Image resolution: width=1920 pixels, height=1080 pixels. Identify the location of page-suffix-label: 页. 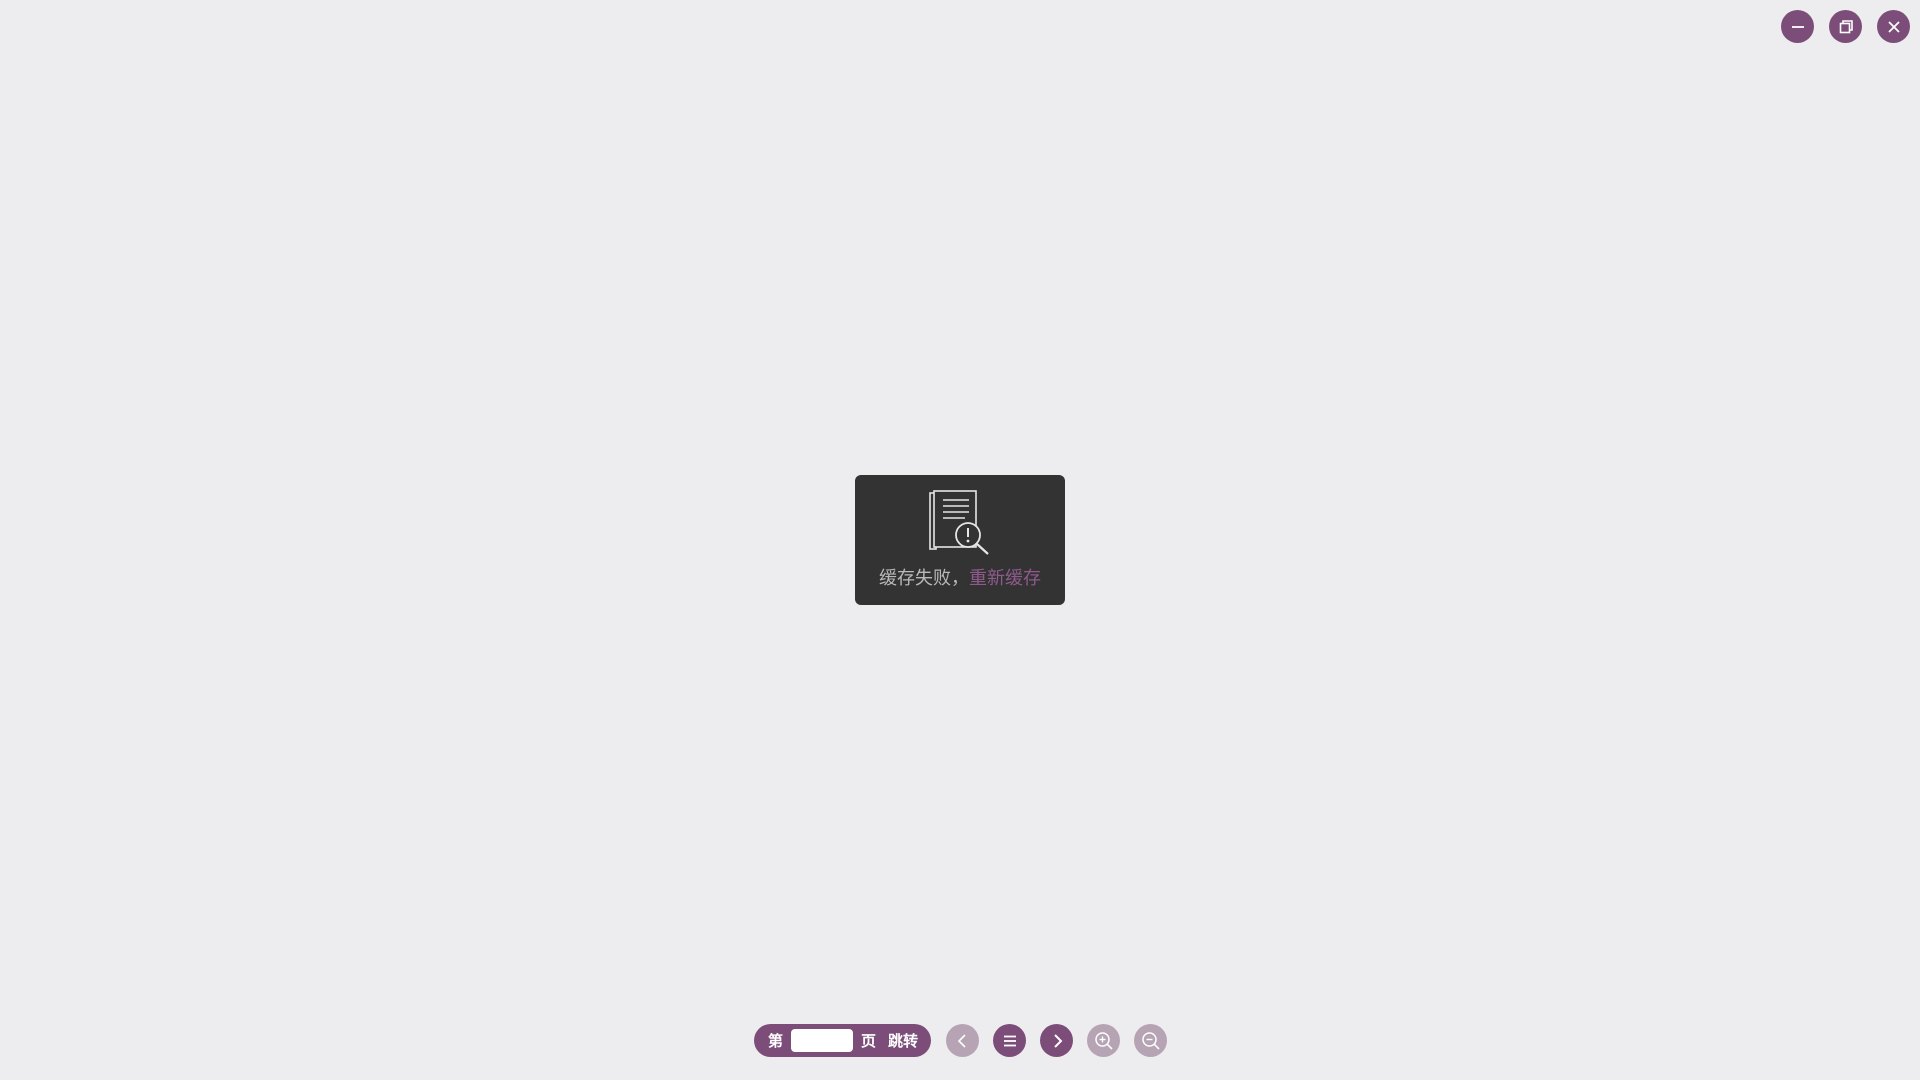
(869, 1041).